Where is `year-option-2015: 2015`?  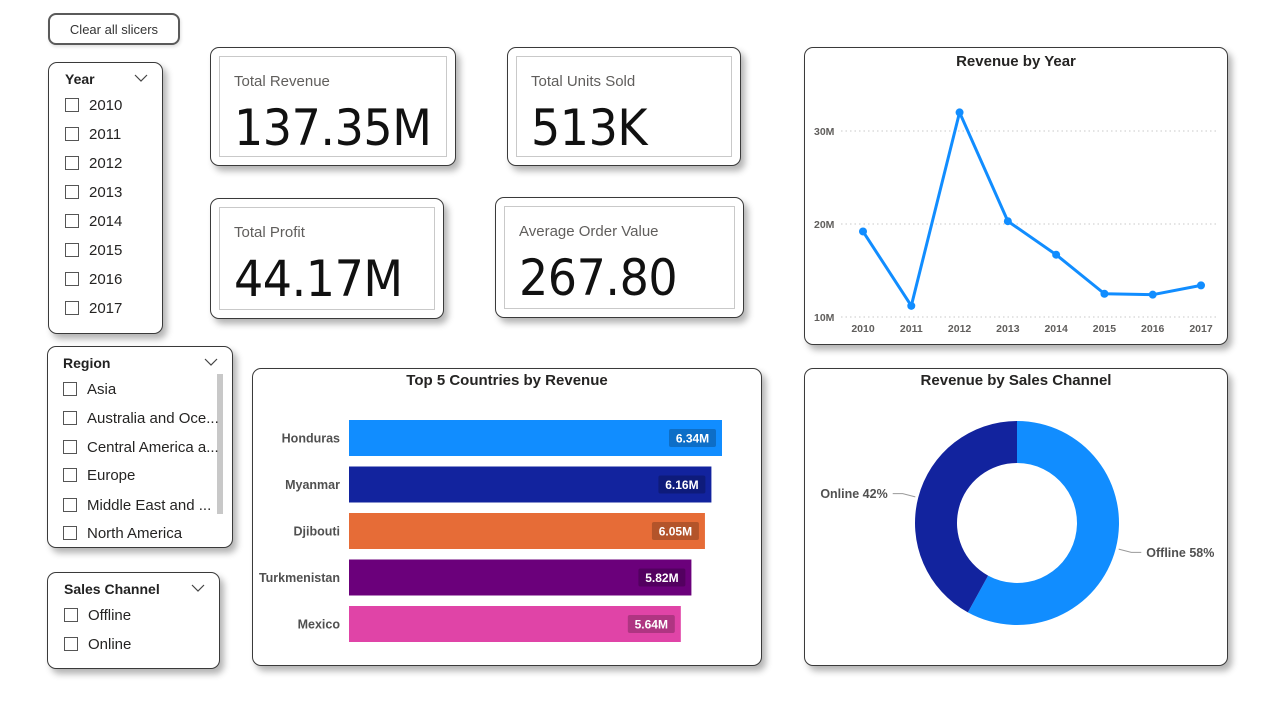 year-option-2015: 2015 is located at coordinates (93, 250).